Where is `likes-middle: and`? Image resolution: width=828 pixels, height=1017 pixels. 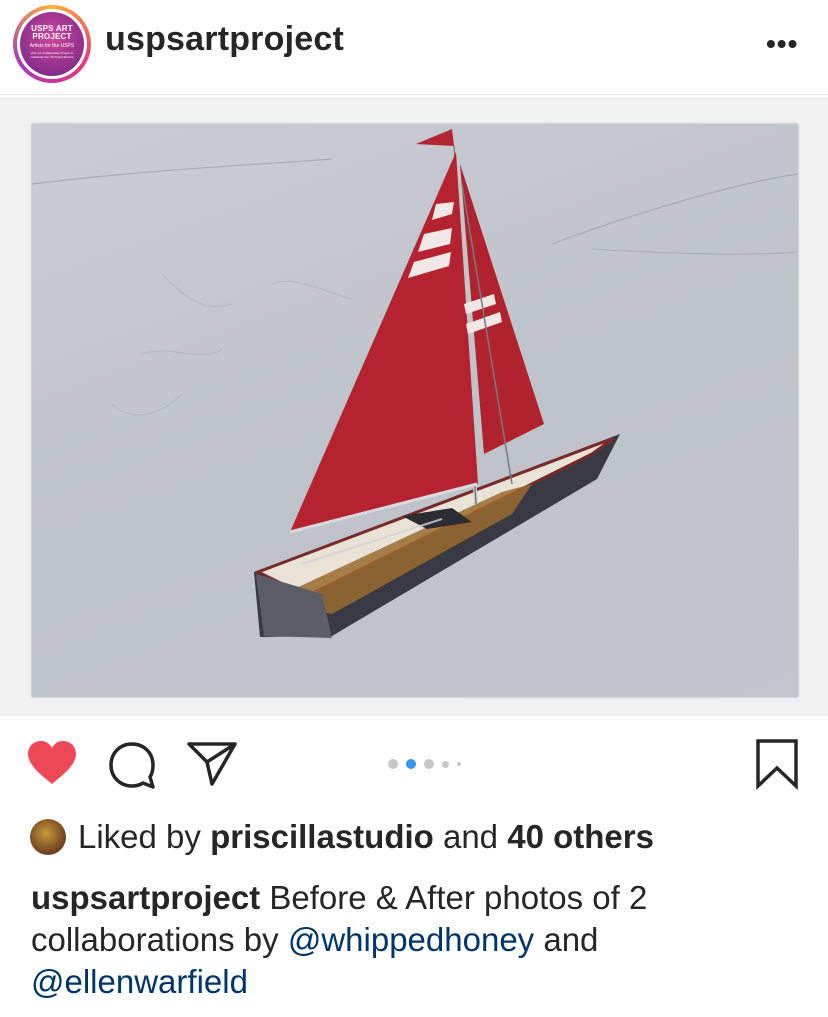
likes-middle: and is located at coordinates (470, 836).